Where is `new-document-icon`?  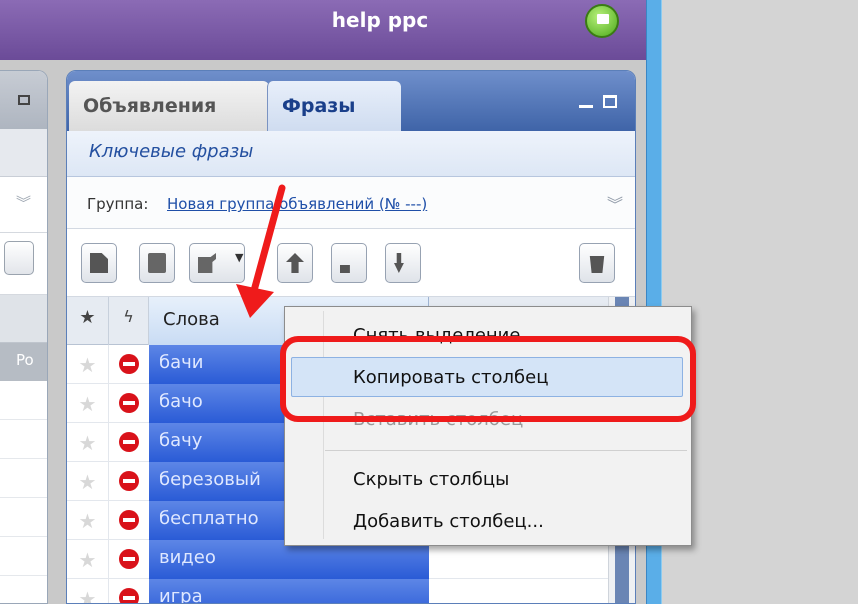 new-document-icon is located at coordinates (99, 263).